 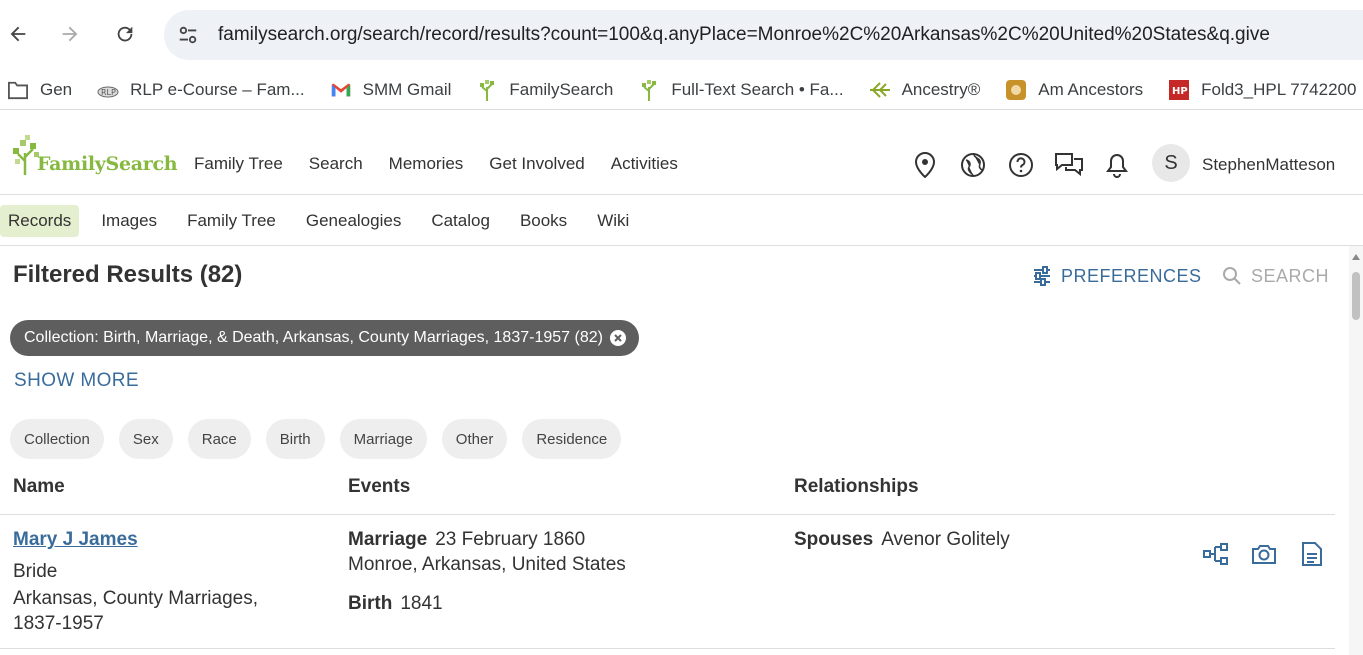 I want to click on help-icon, so click(x=1021, y=165).